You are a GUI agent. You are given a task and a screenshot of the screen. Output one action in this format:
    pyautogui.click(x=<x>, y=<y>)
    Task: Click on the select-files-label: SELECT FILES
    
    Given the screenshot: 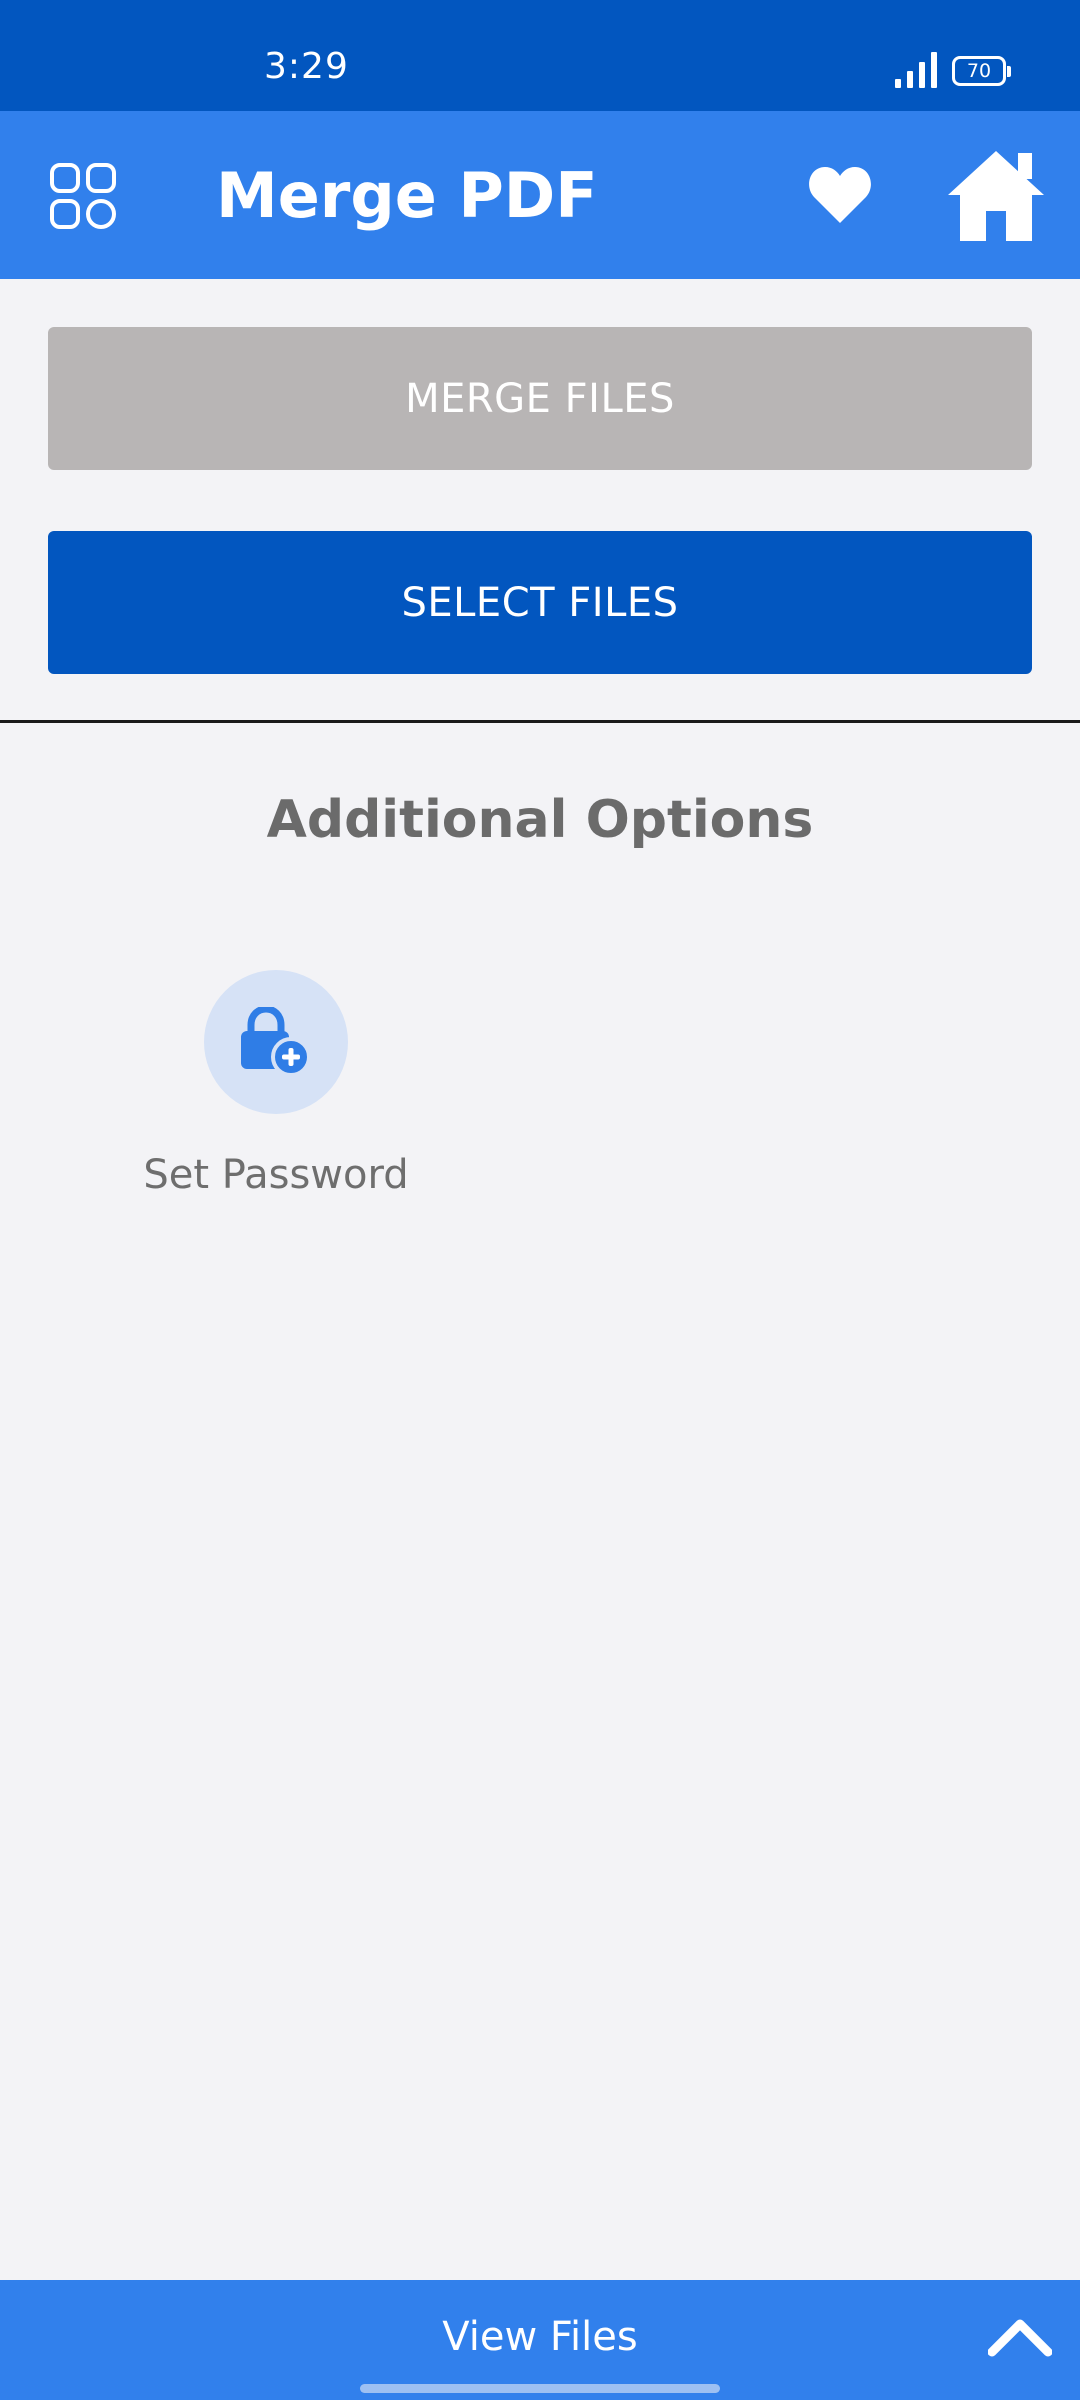 What is the action you would take?
    pyautogui.click(x=540, y=602)
    